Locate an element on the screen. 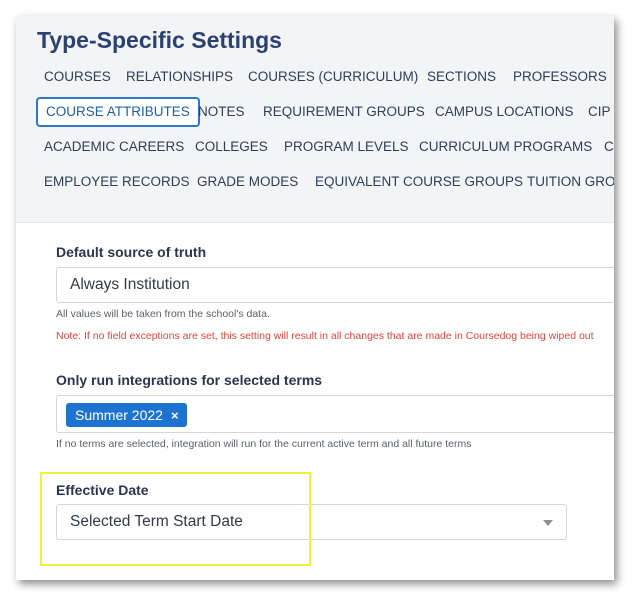  tab-academic-careers: ACADEMIC CAREERS is located at coordinates (114, 147).